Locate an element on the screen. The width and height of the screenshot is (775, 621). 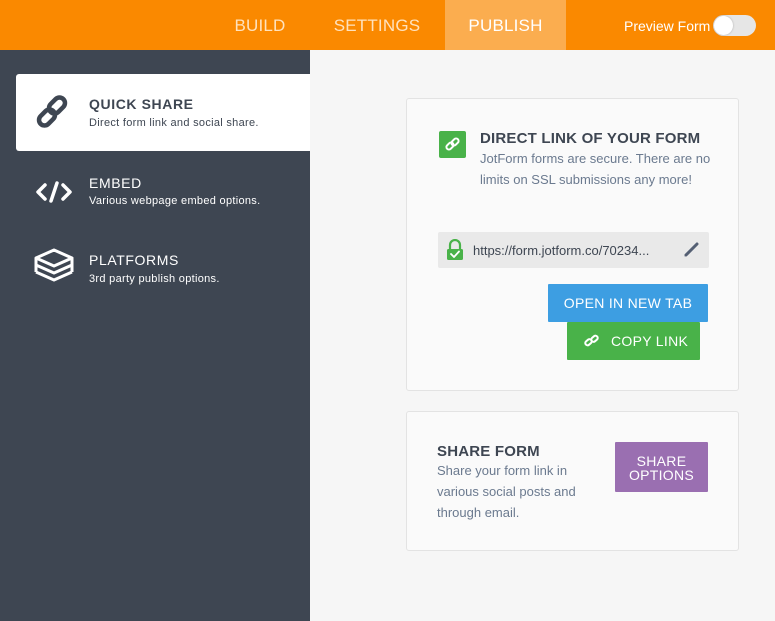
toggle-knob is located at coordinates (723, 25).